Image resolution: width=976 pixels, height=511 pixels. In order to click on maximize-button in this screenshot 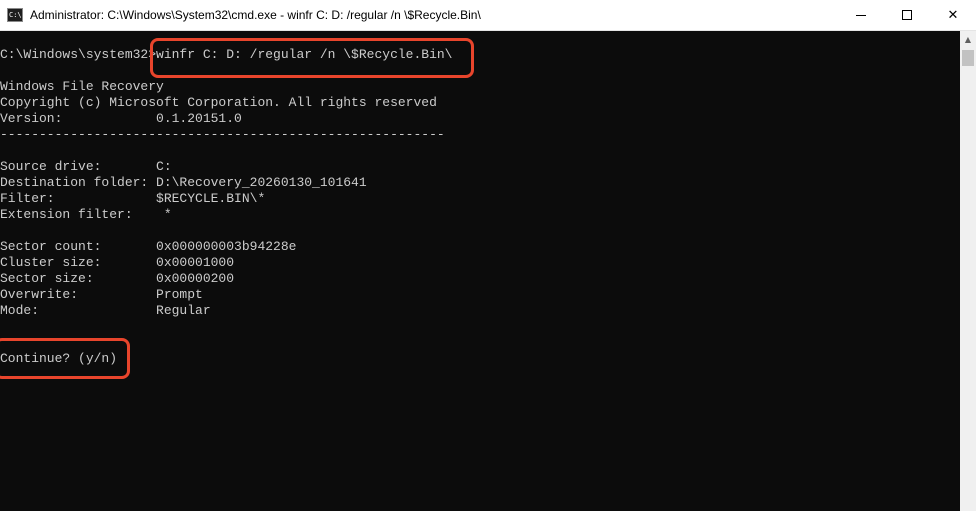, I will do `click(907, 15)`.